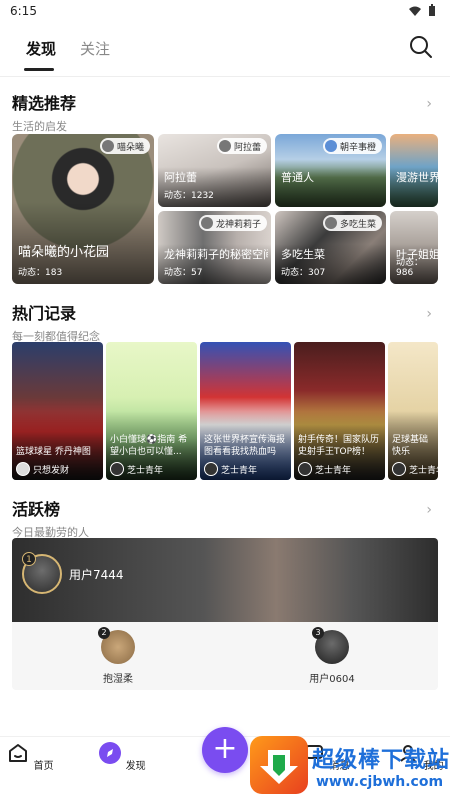 The image size is (450, 800). I want to click on featured-subtitle: 生活的启发, so click(39, 126).